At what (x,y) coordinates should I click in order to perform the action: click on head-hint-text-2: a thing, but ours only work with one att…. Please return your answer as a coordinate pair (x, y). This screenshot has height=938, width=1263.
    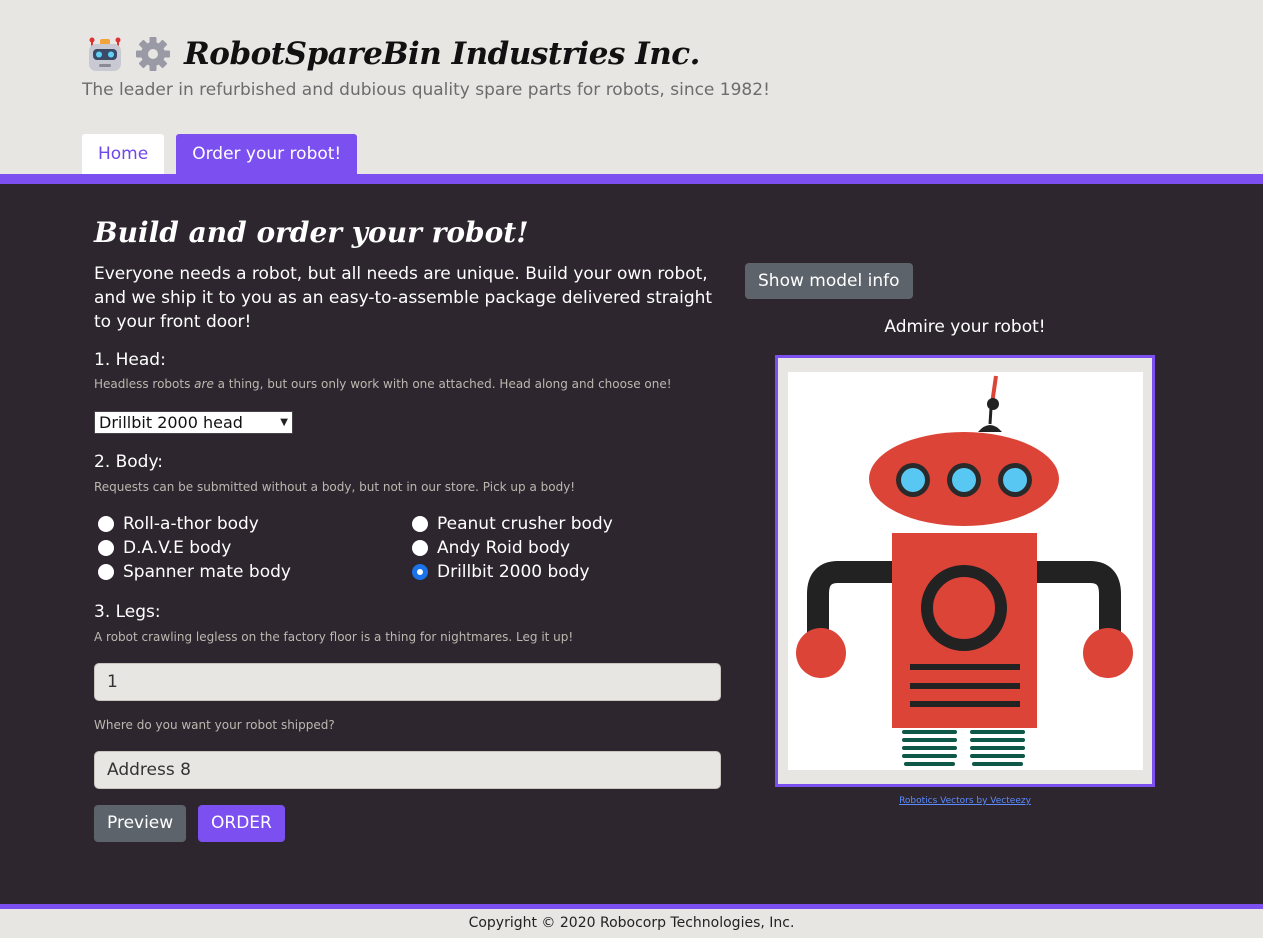
    Looking at the image, I should click on (442, 384).